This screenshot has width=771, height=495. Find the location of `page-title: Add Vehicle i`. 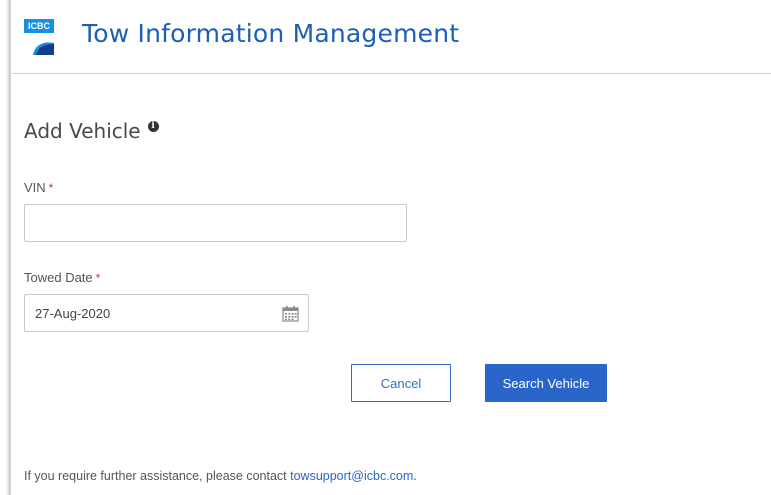

page-title: Add Vehicle i is located at coordinates (91, 131).